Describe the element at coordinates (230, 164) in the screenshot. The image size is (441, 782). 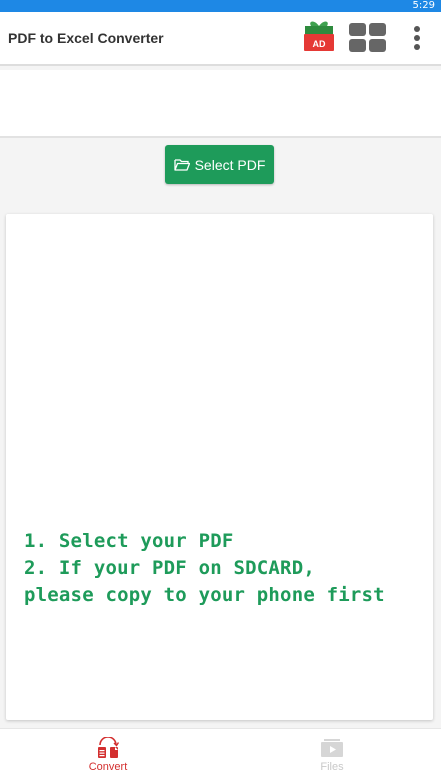
I see `select-pdf-label: Select PDF` at that location.